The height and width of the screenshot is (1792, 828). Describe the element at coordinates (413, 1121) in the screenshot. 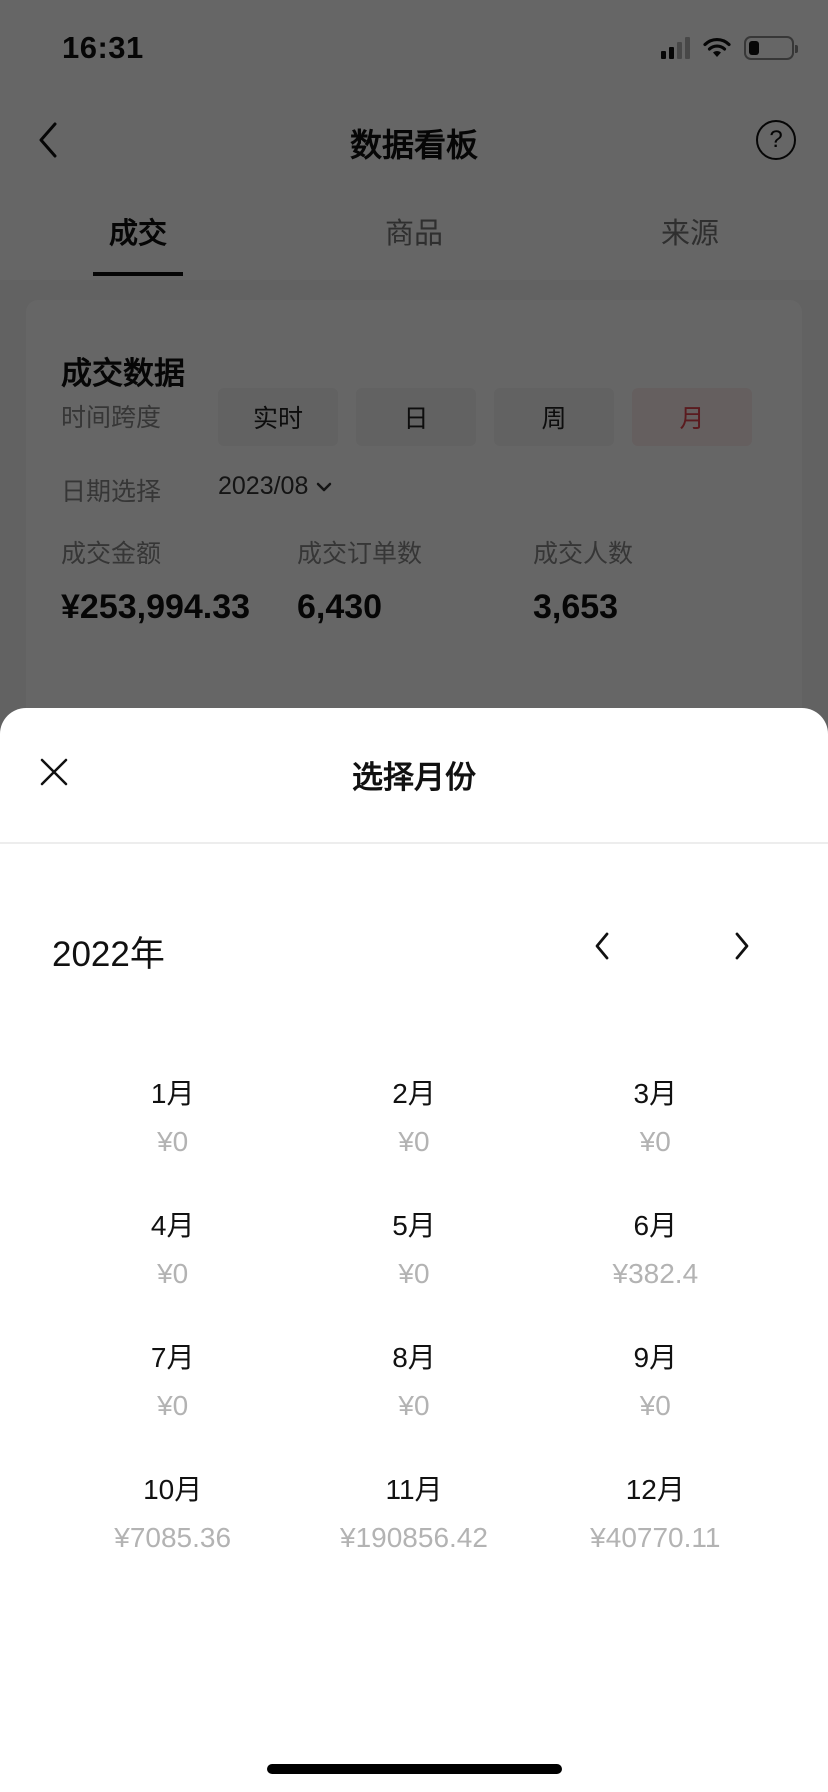

I see `month-cell-2: 2月 ¥0` at that location.